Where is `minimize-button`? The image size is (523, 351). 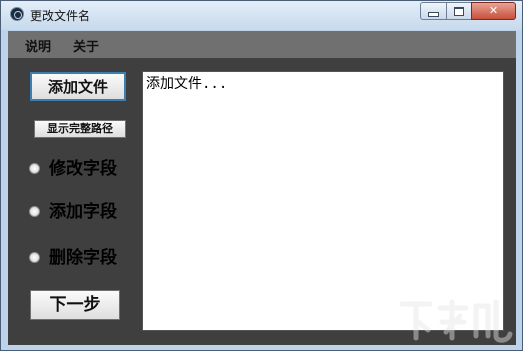 minimize-button is located at coordinates (433, 11).